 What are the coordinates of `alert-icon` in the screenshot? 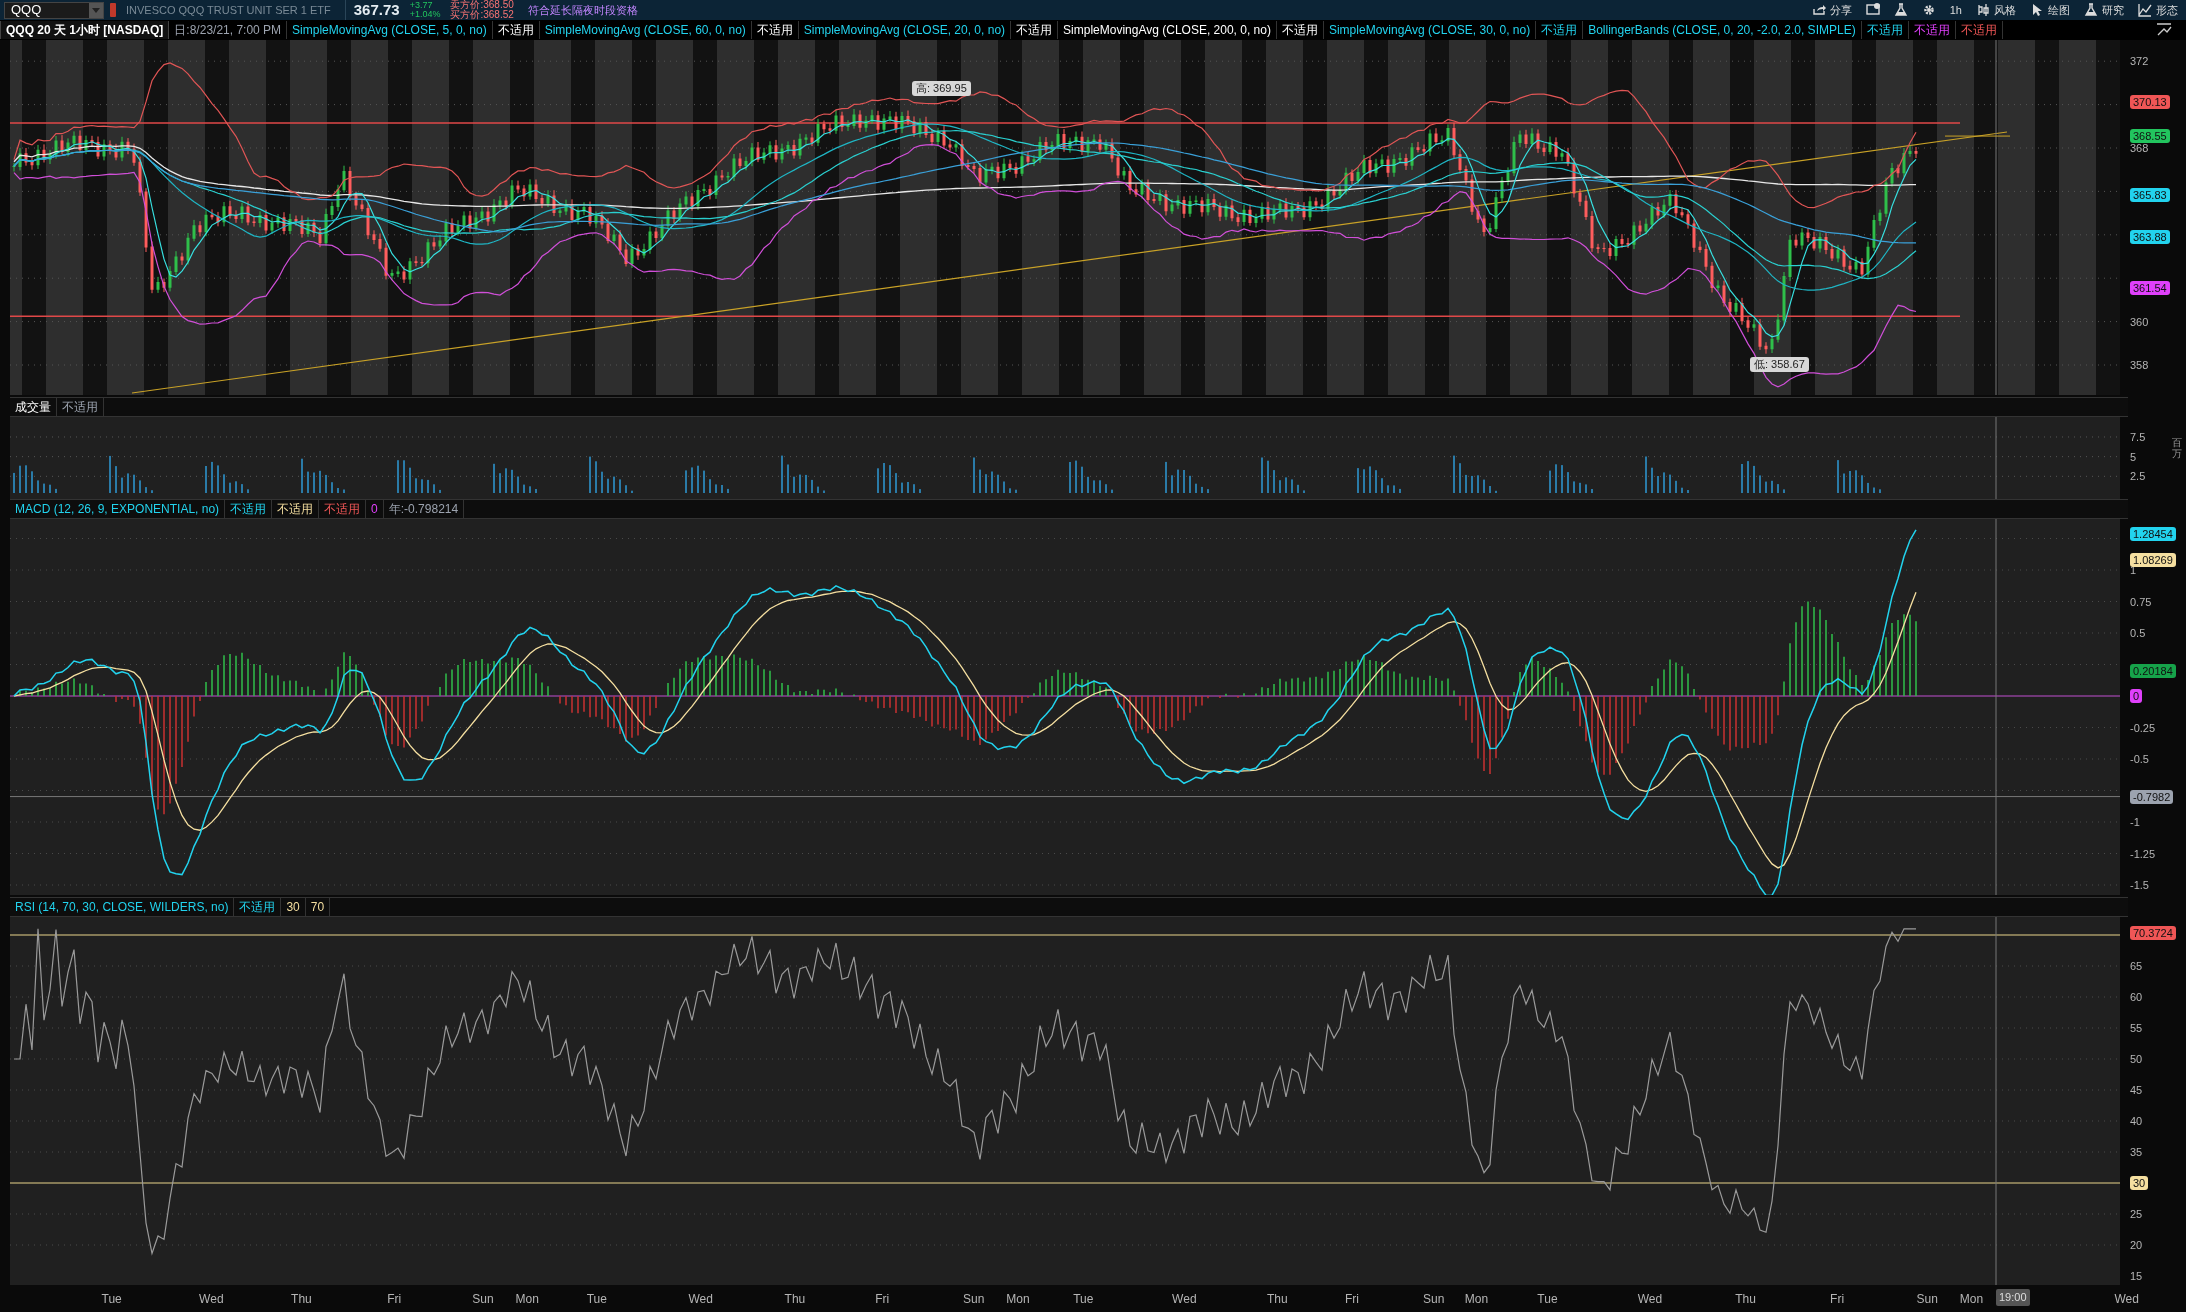 It's located at (1872, 10).